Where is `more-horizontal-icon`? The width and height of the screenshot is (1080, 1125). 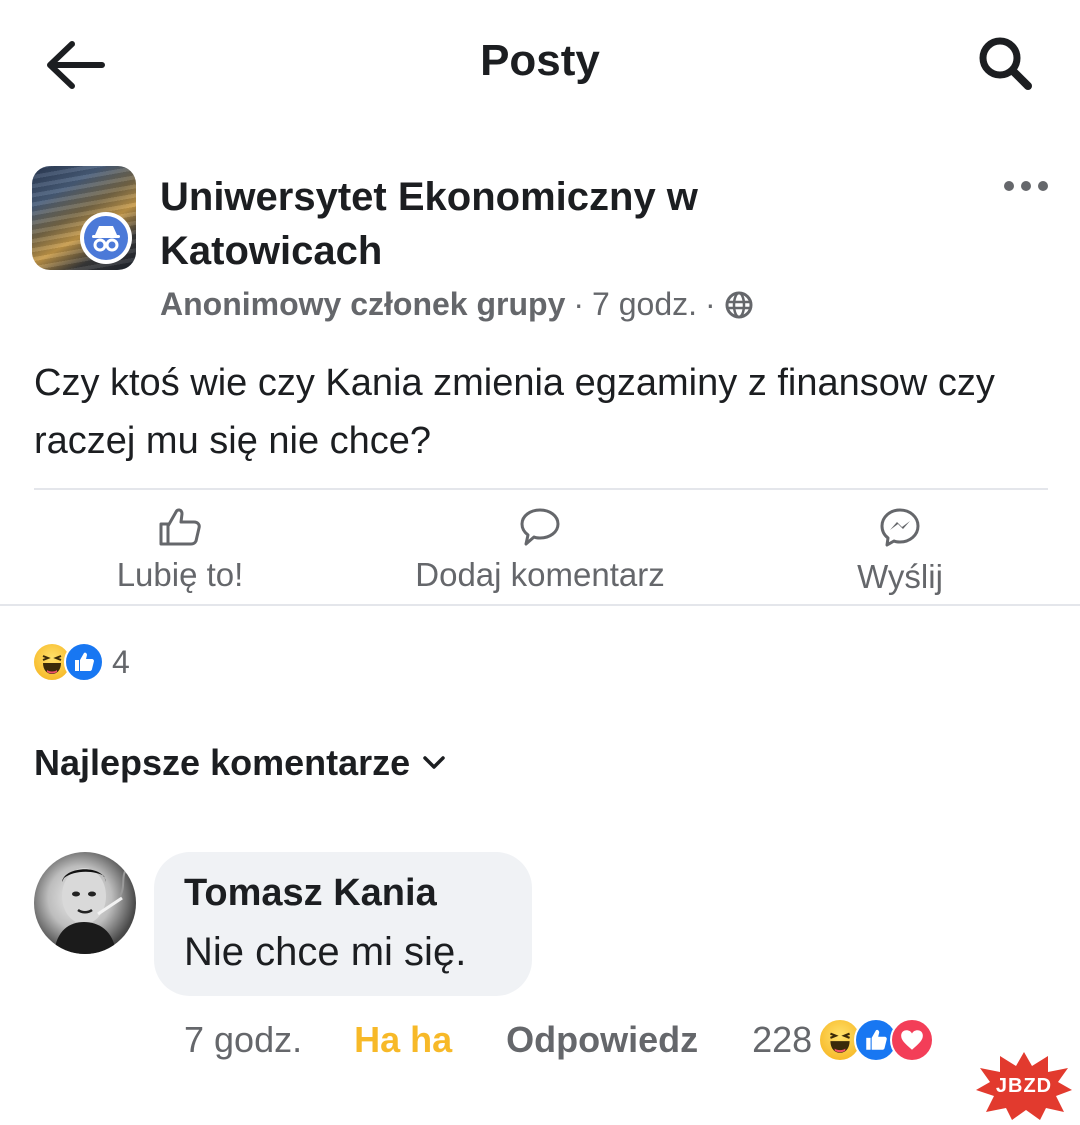
more-horizontal-icon is located at coordinates (1026, 186).